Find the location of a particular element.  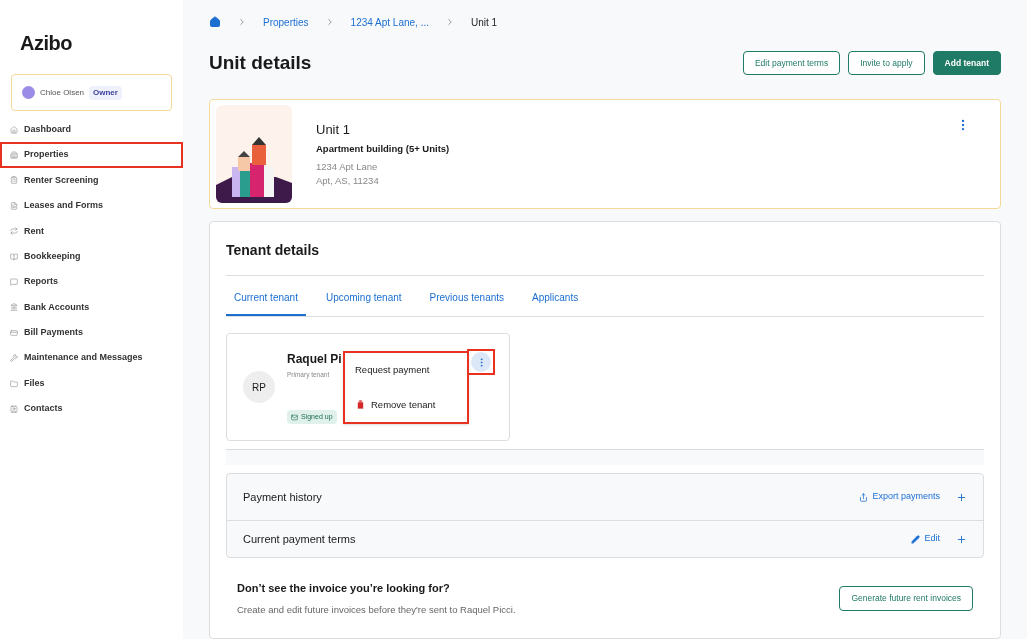

role-badge: Owner is located at coordinates (105, 92).